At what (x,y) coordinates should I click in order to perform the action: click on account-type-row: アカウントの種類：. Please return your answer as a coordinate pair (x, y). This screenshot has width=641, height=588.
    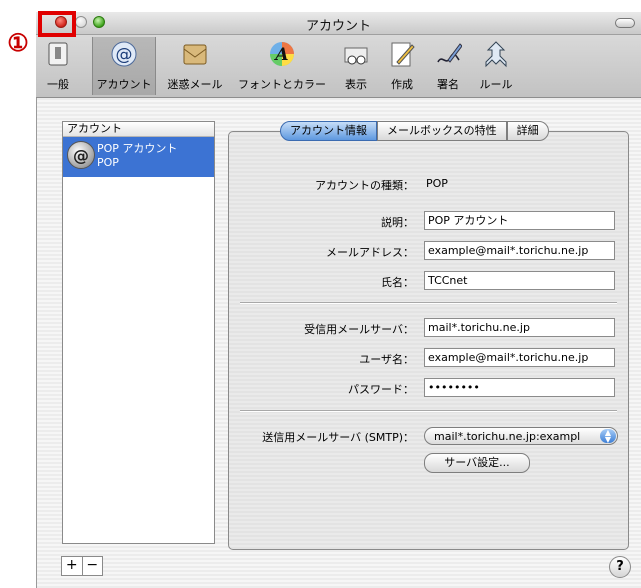
    Looking at the image, I should click on (321, 184).